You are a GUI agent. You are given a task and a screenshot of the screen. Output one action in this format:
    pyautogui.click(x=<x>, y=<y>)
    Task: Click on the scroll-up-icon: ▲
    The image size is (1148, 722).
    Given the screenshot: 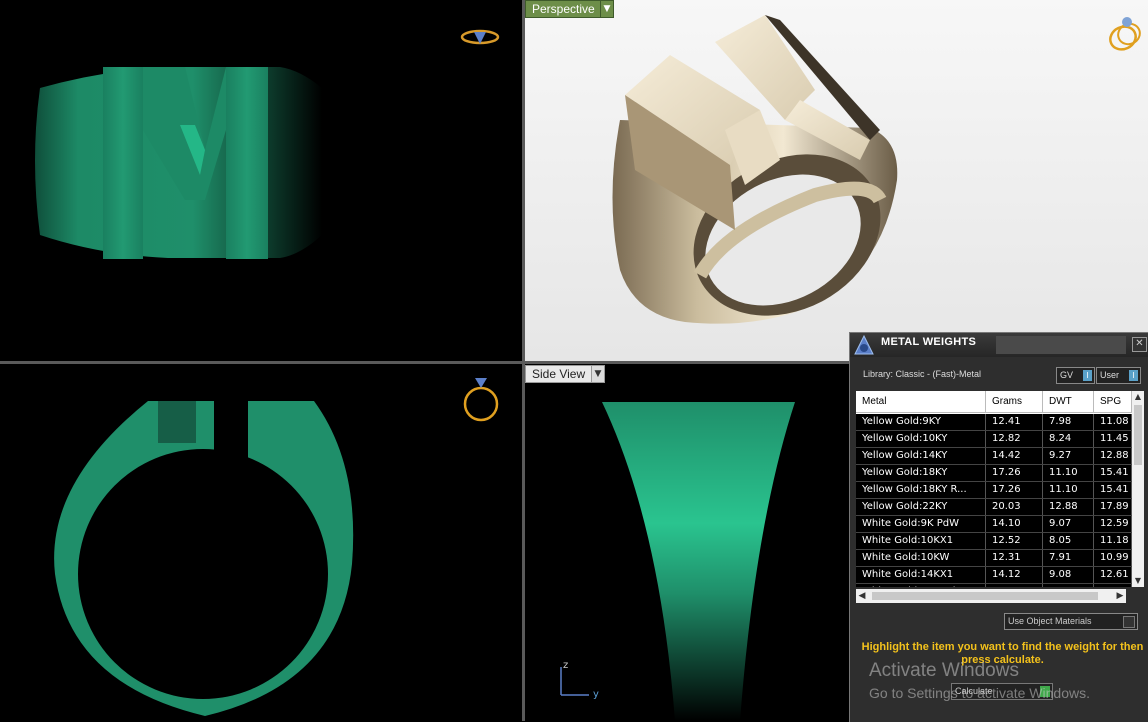 What is the action you would take?
    pyautogui.click(x=1138, y=397)
    